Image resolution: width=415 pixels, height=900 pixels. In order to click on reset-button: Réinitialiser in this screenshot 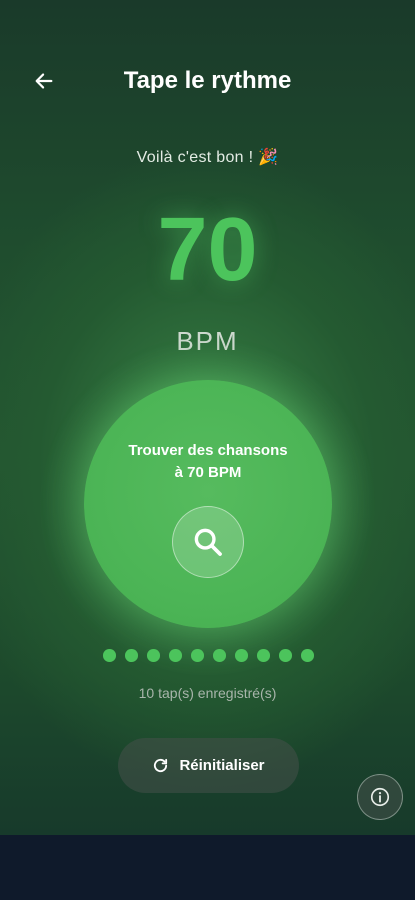, I will do `click(208, 765)`.